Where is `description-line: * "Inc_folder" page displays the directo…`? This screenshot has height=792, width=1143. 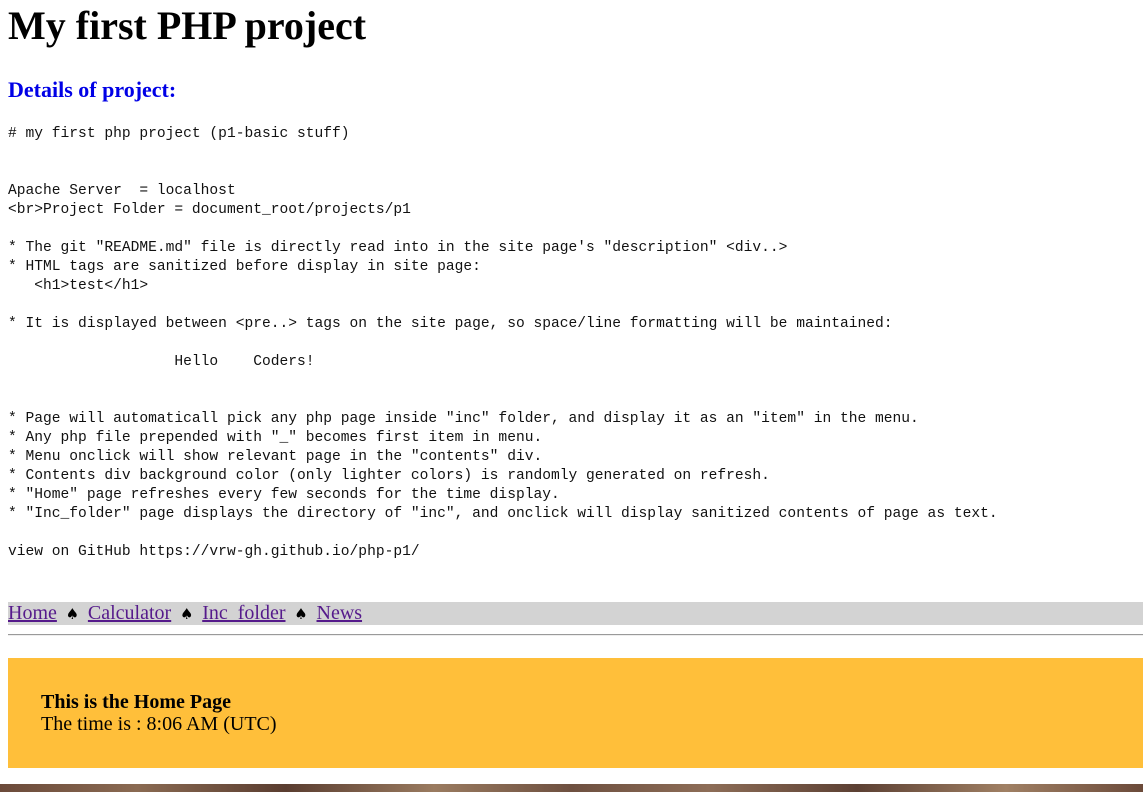 description-line: * "Inc_folder" page displays the directo… is located at coordinates (503, 514).